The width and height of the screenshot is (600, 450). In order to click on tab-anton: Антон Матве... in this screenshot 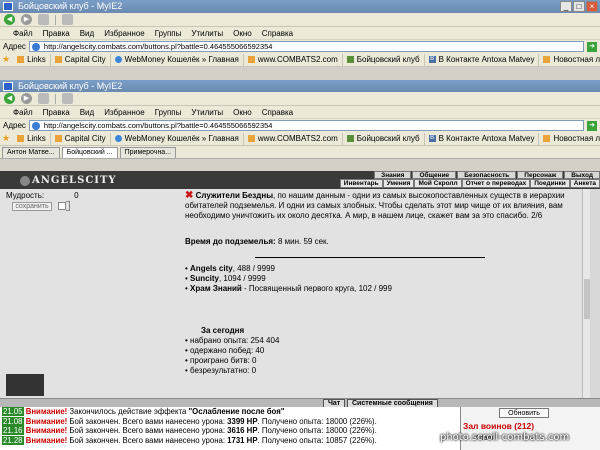, I will do `click(31, 152)`.